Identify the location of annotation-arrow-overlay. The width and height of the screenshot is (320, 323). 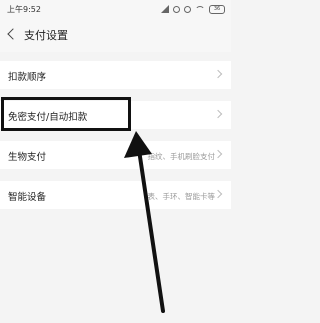
(144, 222).